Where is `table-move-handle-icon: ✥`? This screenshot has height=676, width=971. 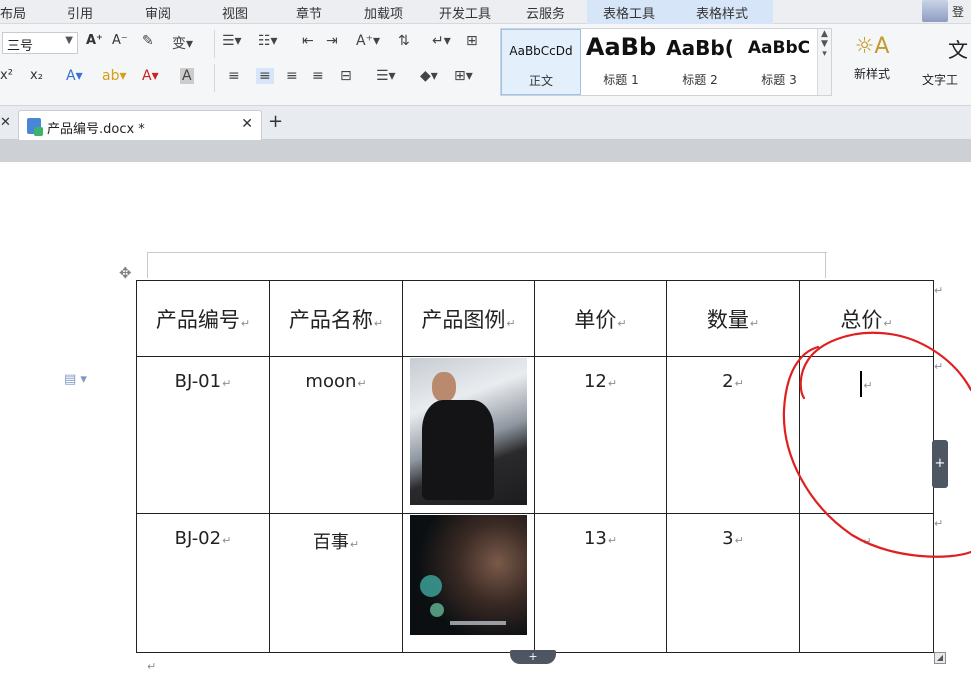
table-move-handle-icon: ✥ is located at coordinates (125, 273).